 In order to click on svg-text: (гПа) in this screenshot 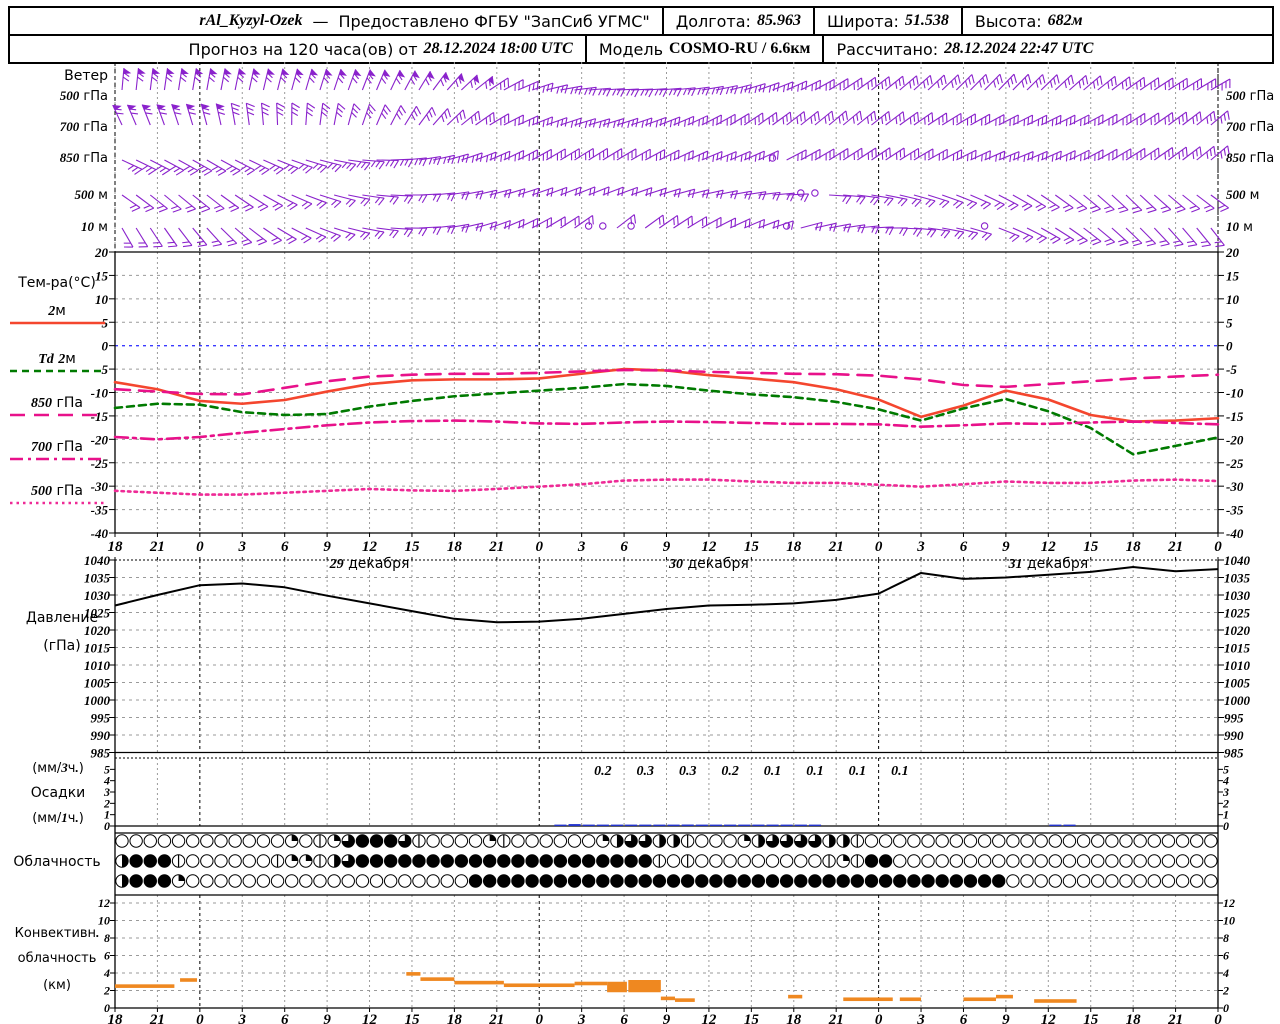, I will do `click(61, 646)`.